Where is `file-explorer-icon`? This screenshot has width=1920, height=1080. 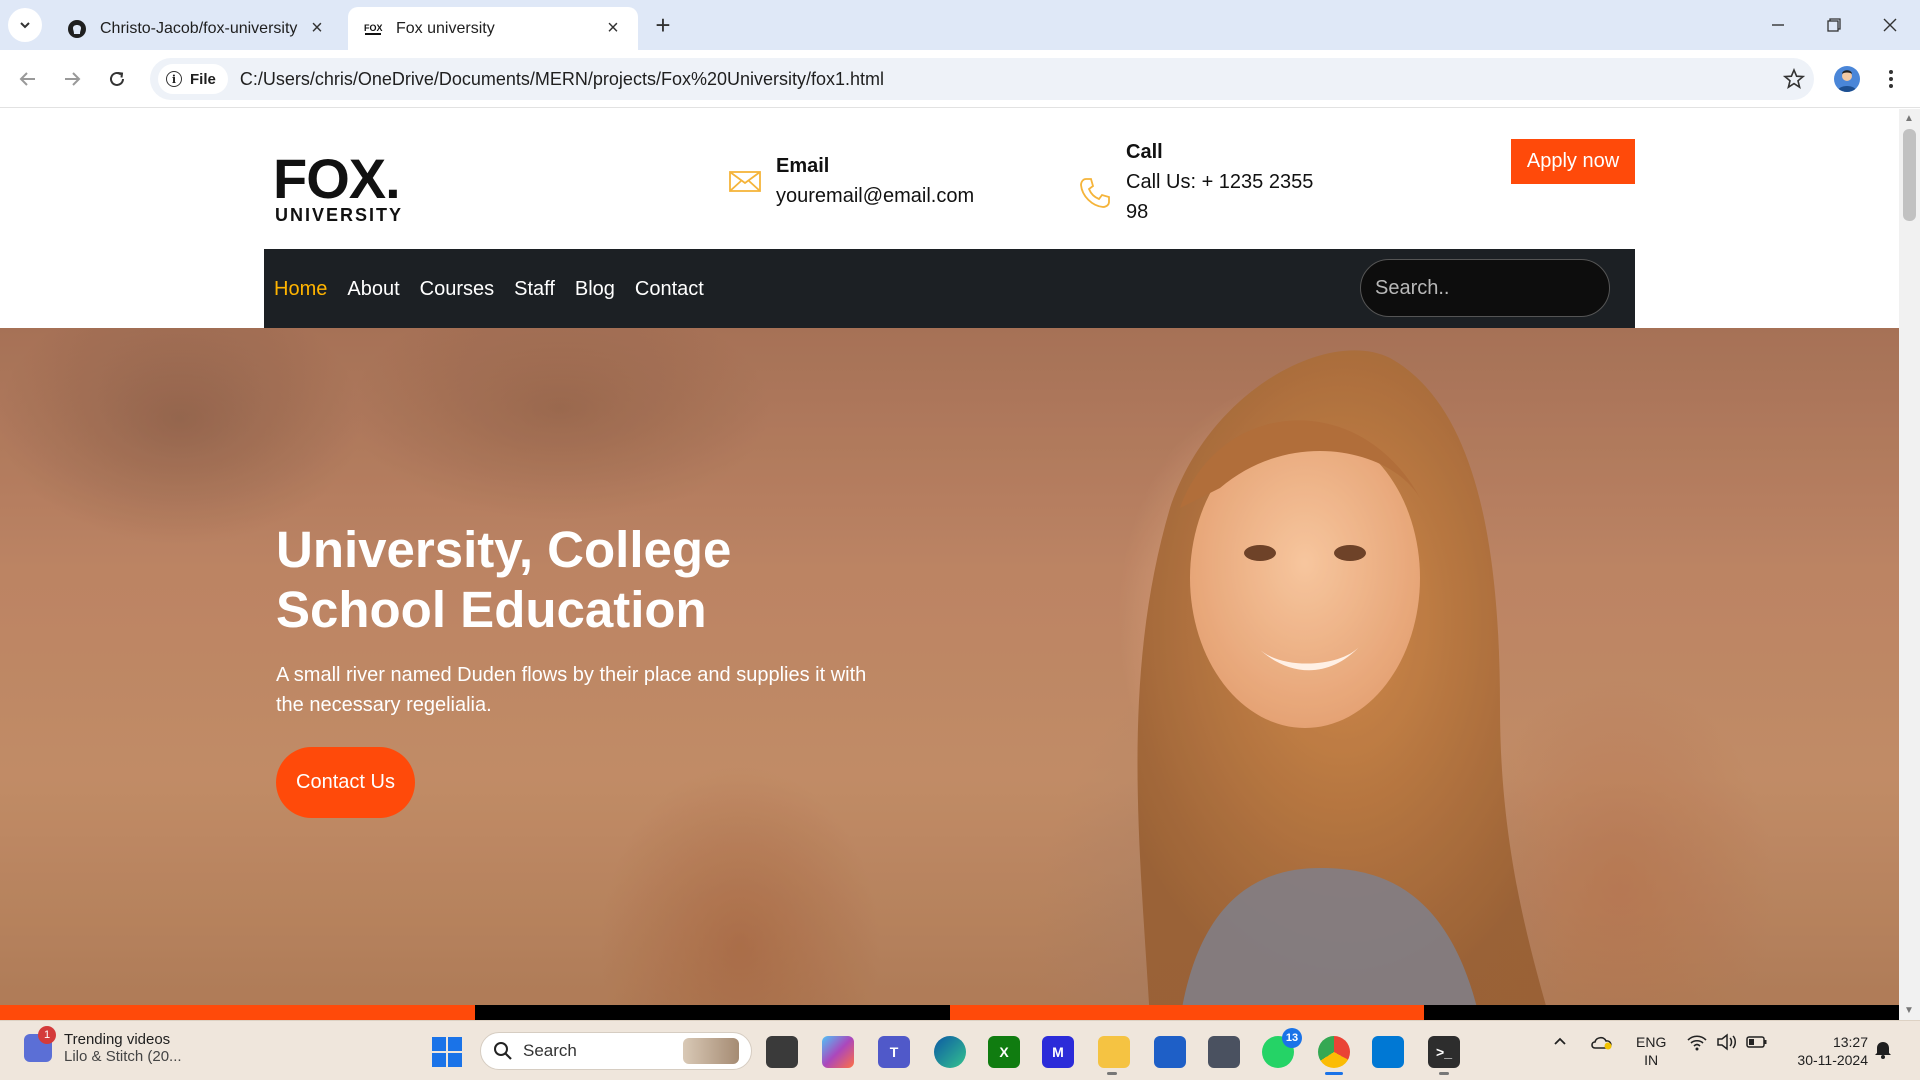
file-explorer-icon is located at coordinates (1114, 1052).